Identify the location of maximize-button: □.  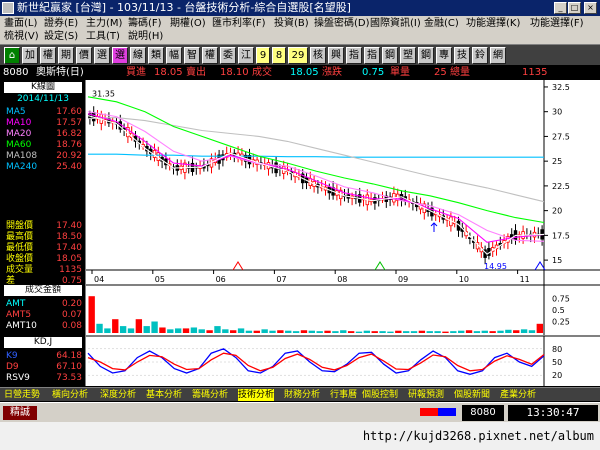
(574, 8).